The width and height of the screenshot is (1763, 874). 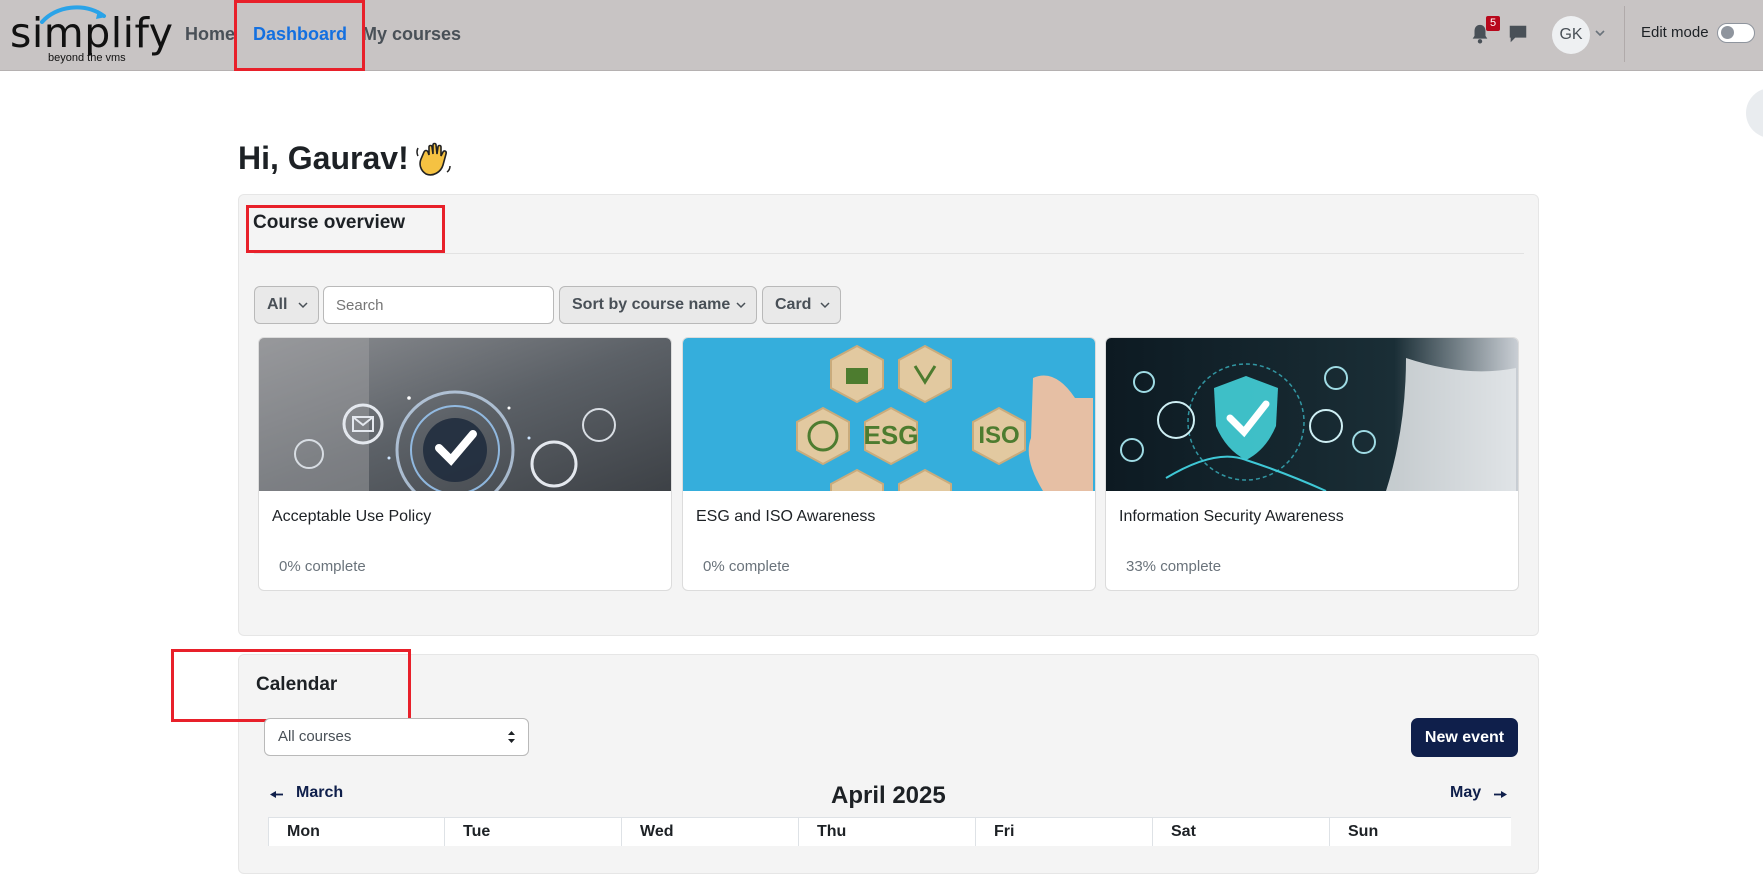 I want to click on weekday-label: Tue, so click(x=532, y=832).